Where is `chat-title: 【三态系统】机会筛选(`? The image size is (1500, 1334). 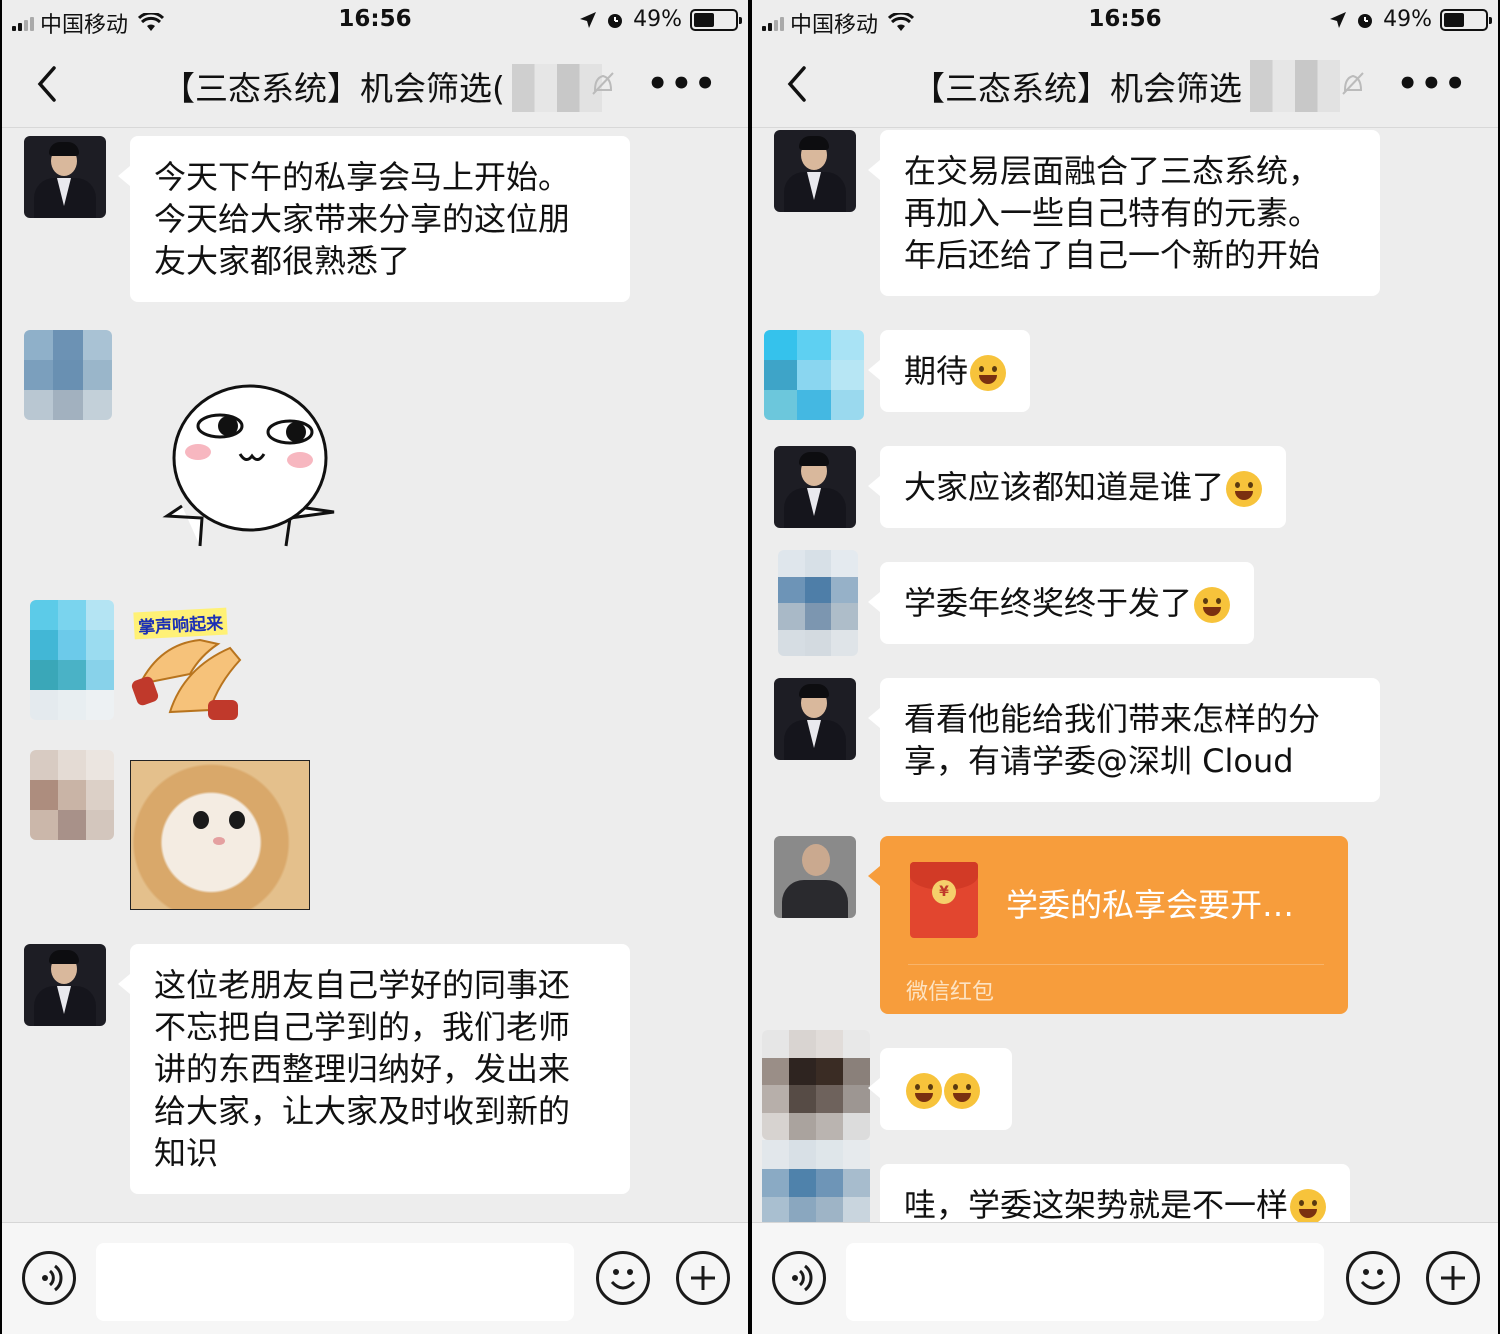
chat-title: 【三态系统】机会筛选( is located at coordinates (333, 88).